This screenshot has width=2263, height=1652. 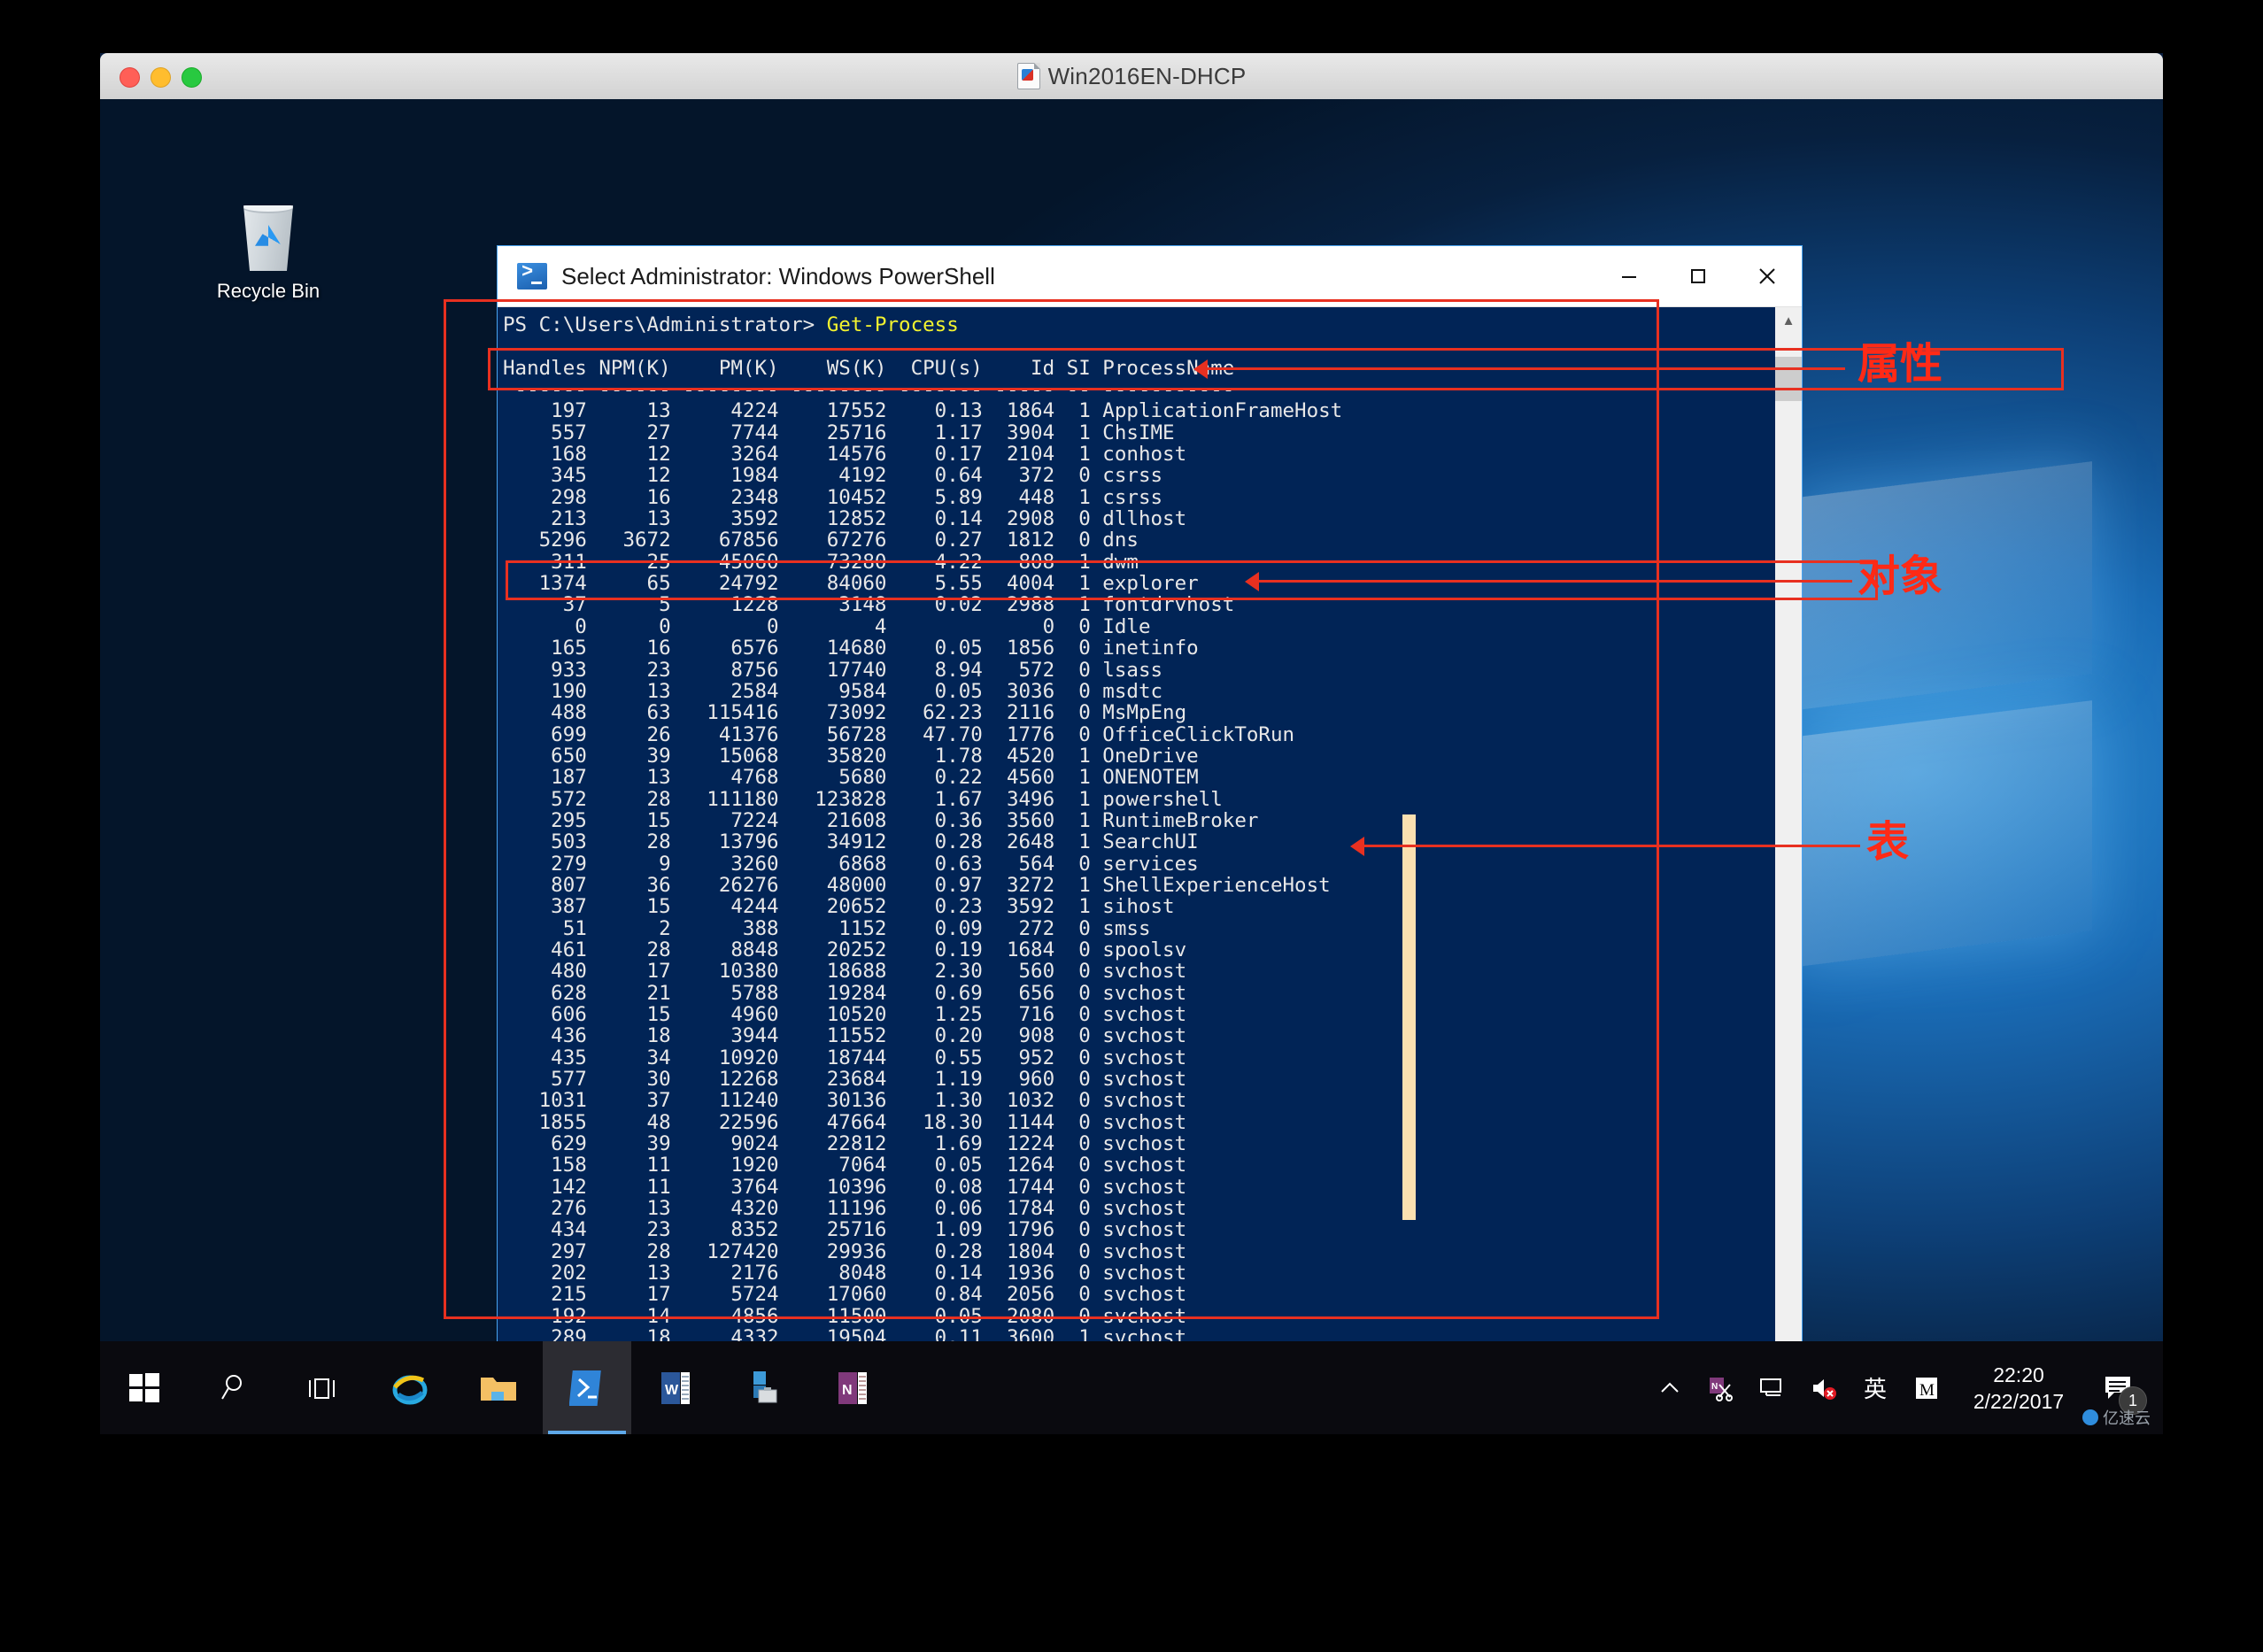 I want to click on word-icon: W, so click(x=675, y=1387).